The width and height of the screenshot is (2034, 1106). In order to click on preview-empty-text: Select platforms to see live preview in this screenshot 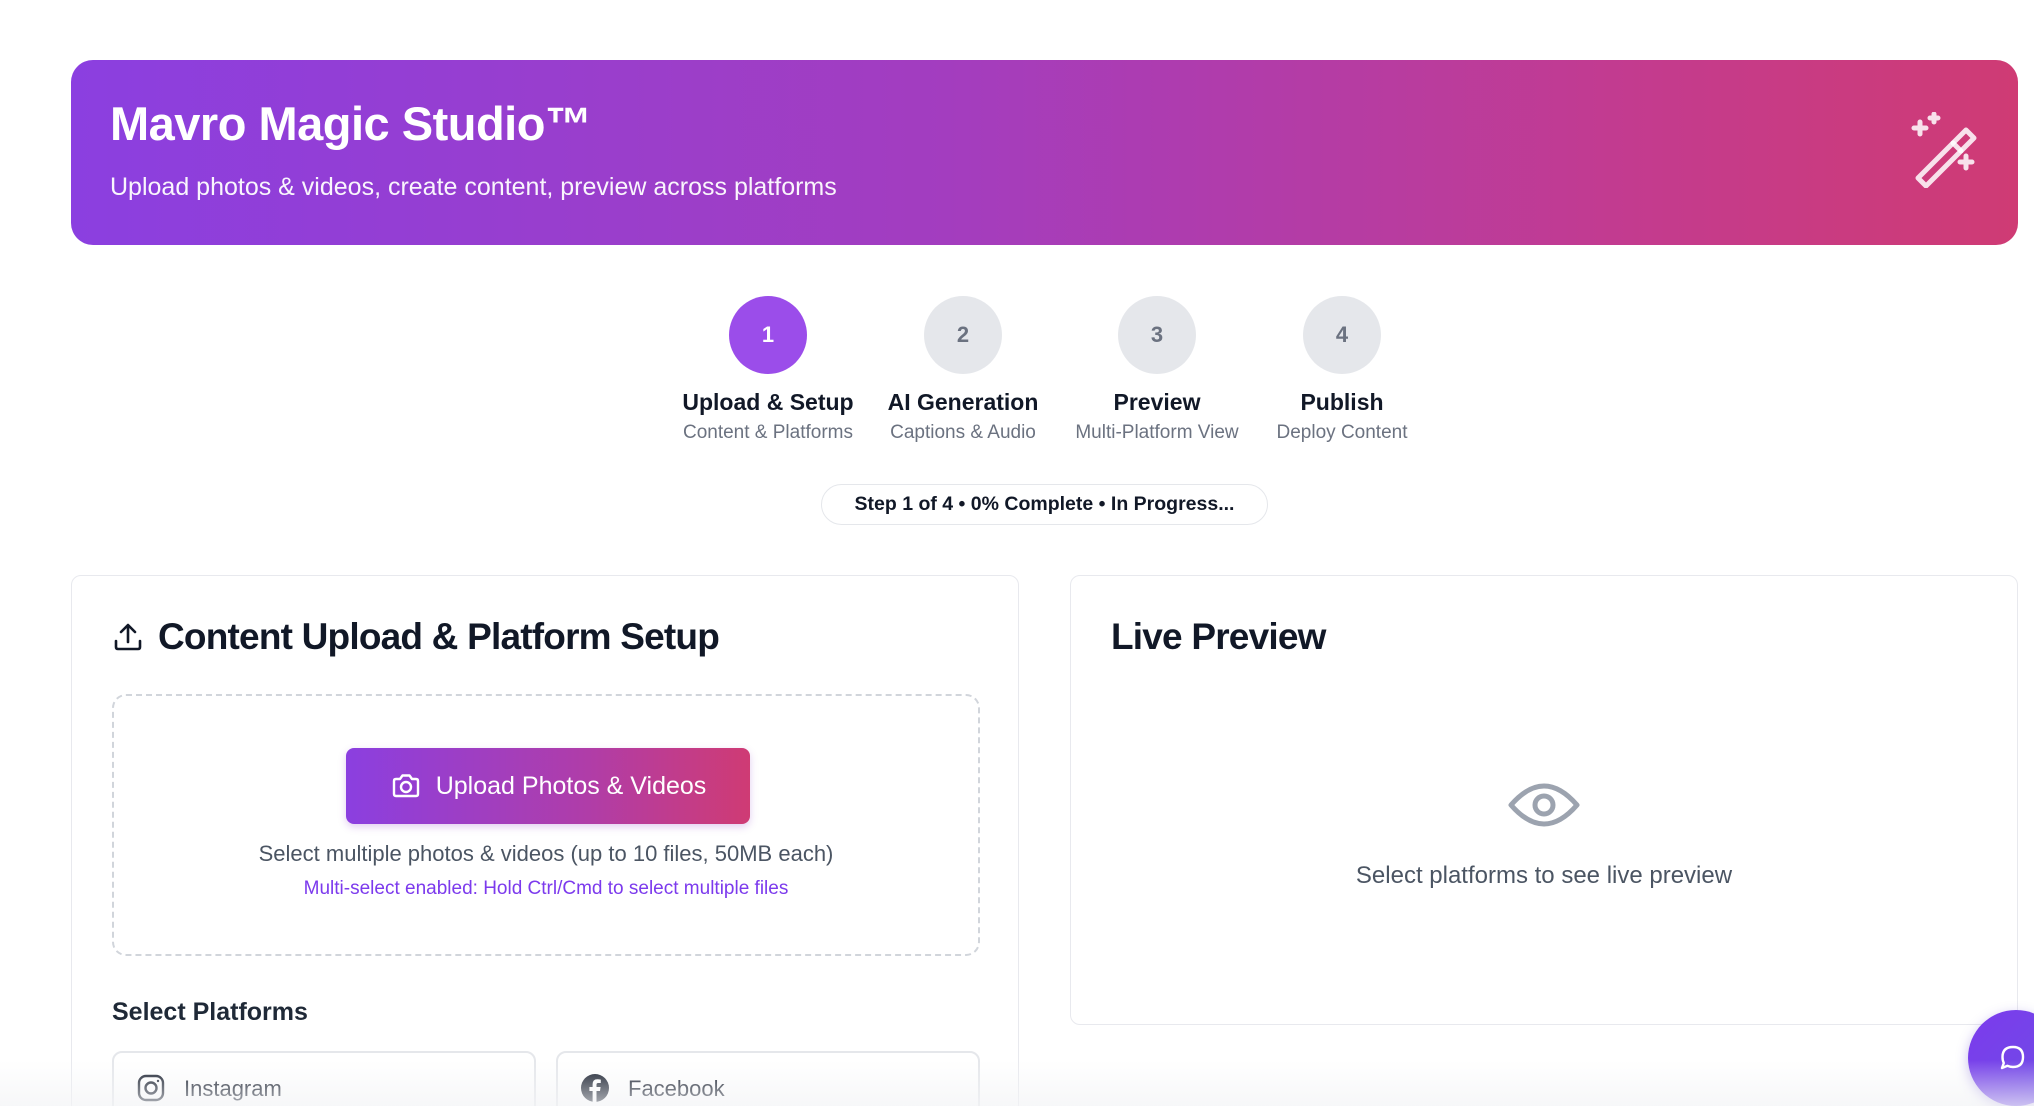, I will do `click(1544, 875)`.